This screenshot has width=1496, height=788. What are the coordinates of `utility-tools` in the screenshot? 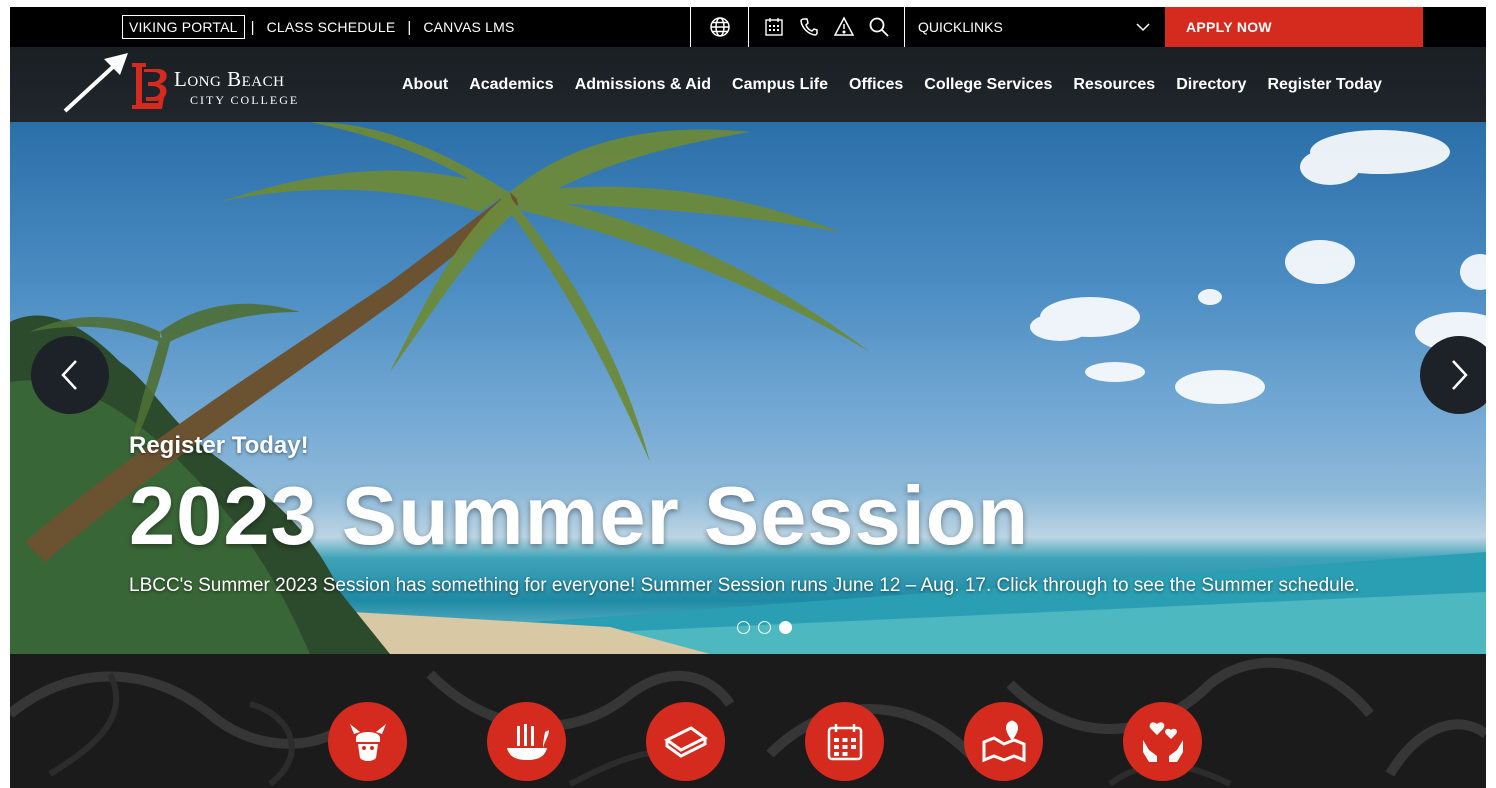 It's located at (826, 27).